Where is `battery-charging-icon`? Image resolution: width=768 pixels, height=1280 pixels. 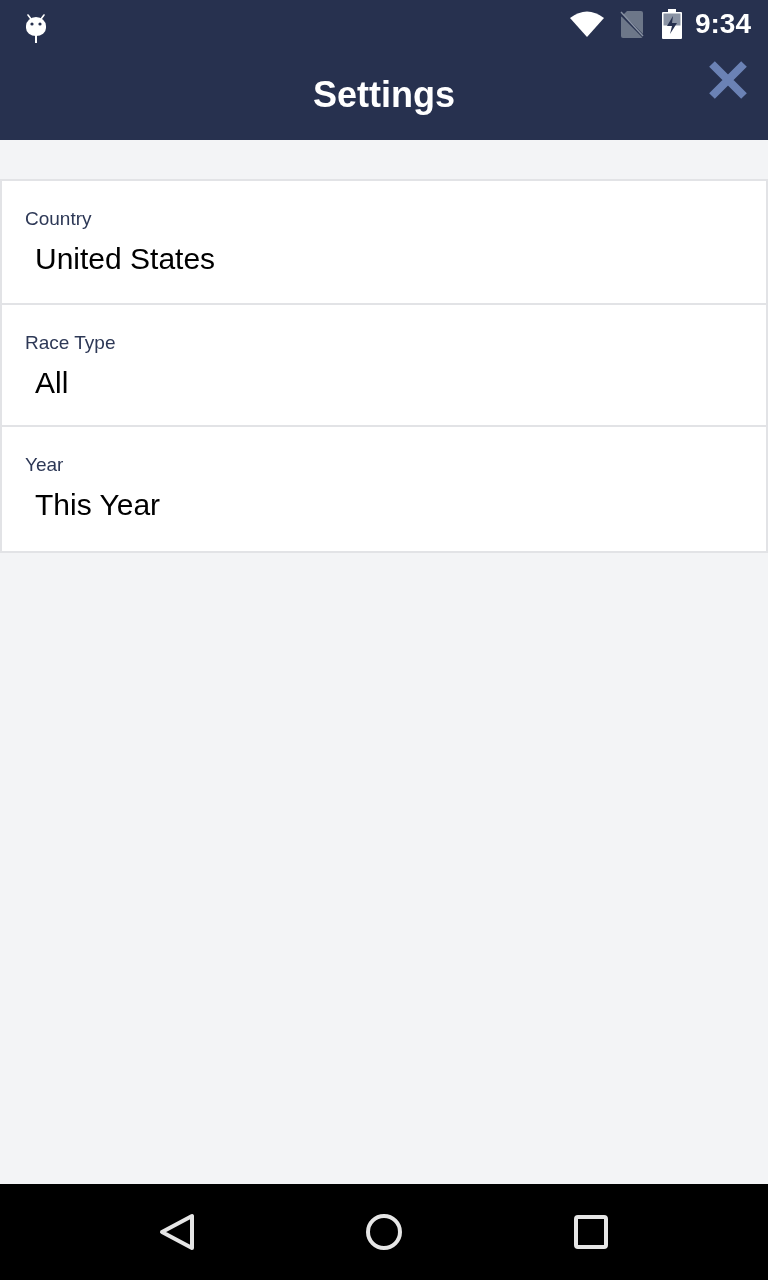
battery-charging-icon is located at coordinates (671, 24).